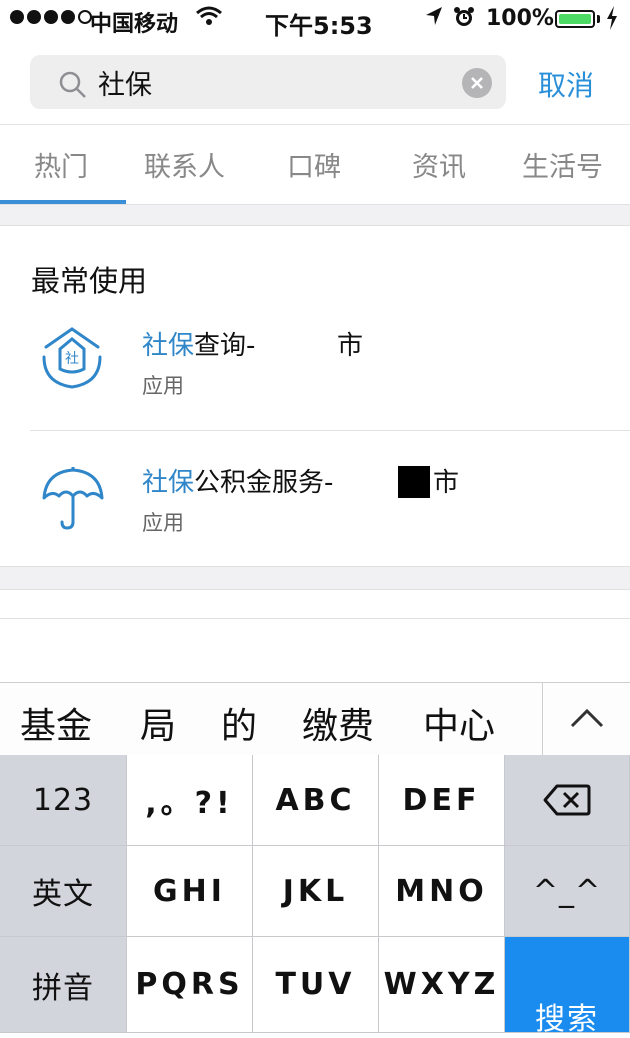 This screenshot has height=1038, width=630. What do you see at coordinates (316, 800) in the screenshot?
I see `key-abc: ABC` at bounding box center [316, 800].